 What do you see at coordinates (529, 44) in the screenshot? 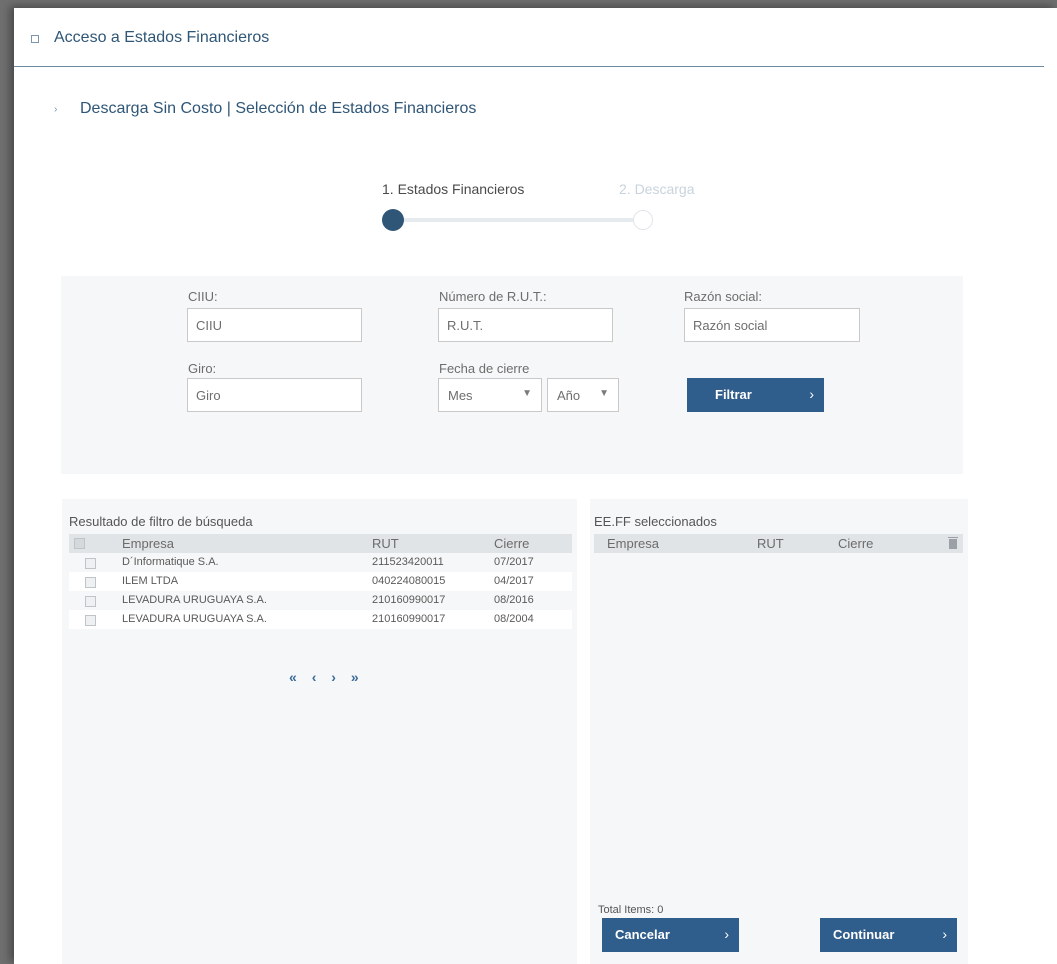
I see `section-header: Acceso a Estados Financieros` at bounding box center [529, 44].